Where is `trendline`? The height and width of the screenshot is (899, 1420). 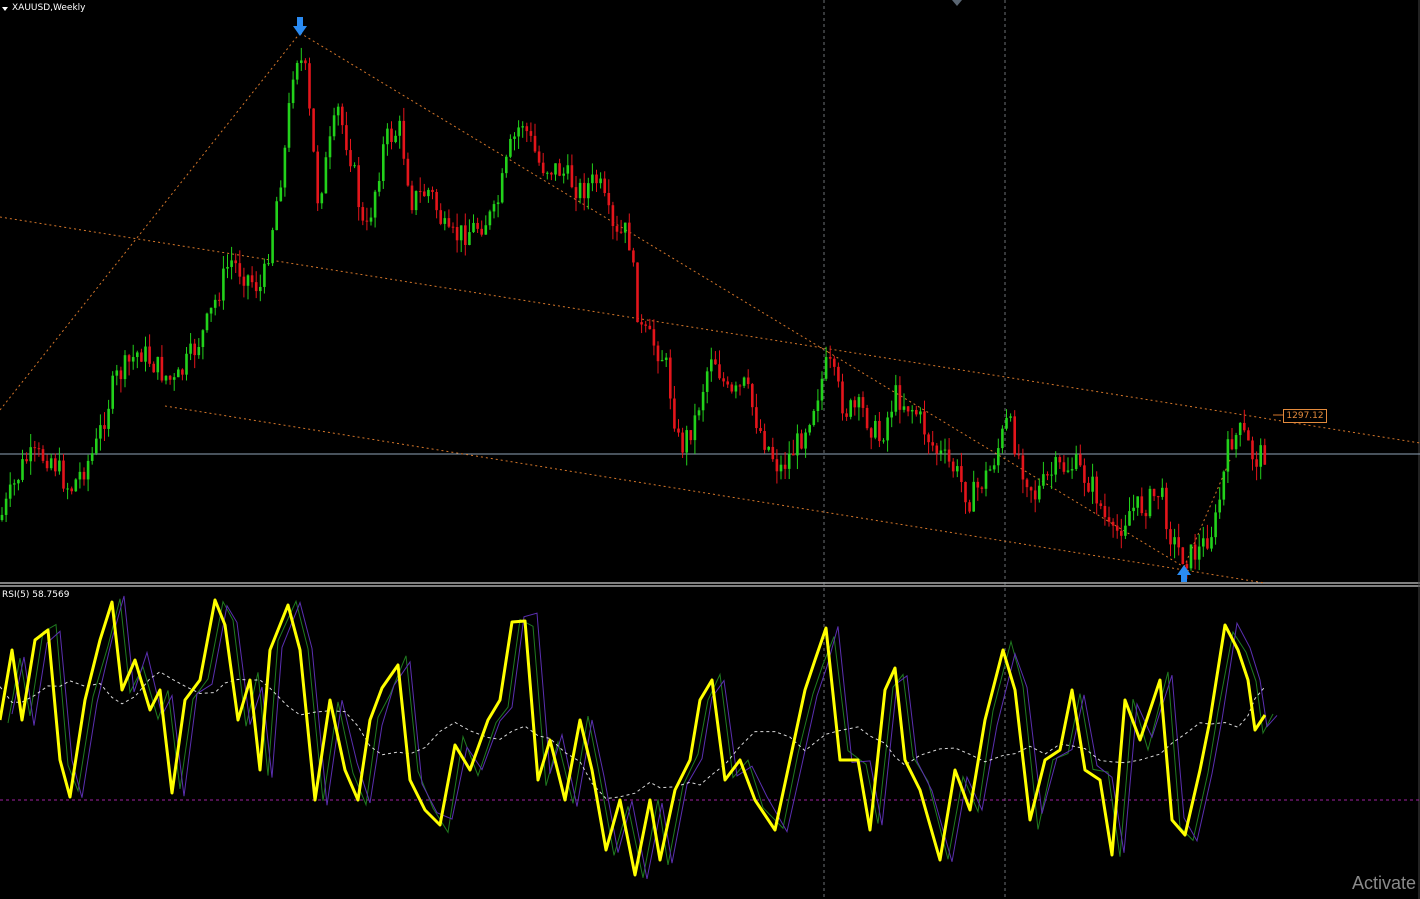 trendline is located at coordinates (1006, 459).